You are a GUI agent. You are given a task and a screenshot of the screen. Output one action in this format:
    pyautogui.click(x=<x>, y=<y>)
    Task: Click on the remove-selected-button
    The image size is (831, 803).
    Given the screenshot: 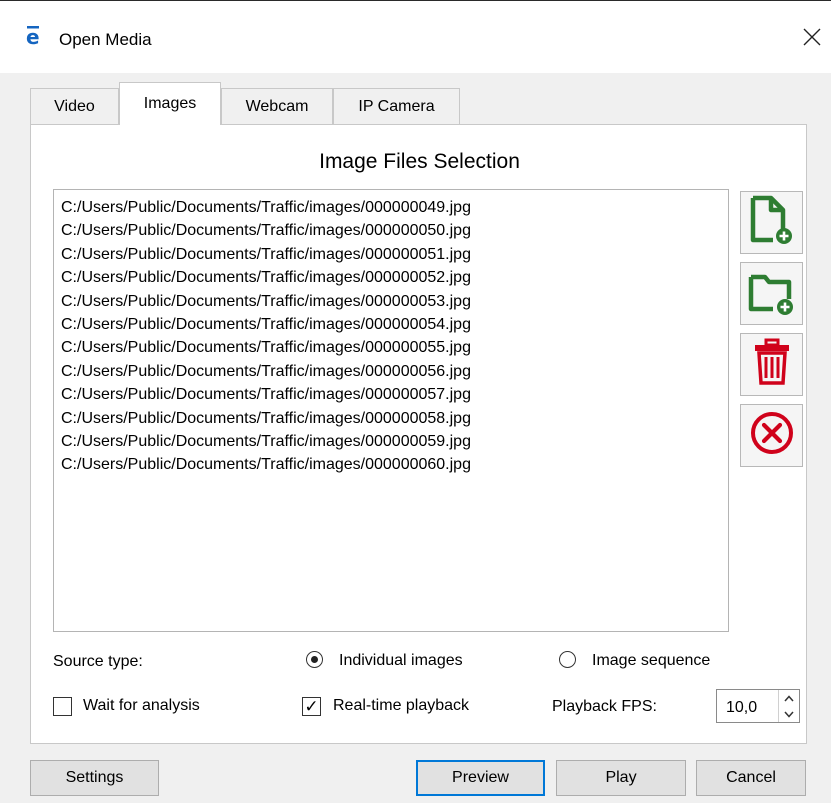 What is the action you would take?
    pyautogui.click(x=771, y=364)
    